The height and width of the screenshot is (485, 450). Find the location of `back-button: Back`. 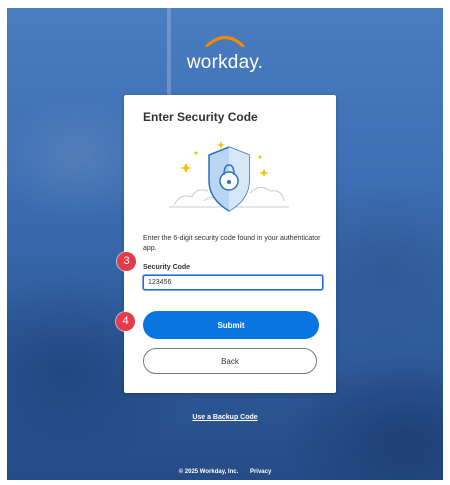

back-button: Back is located at coordinates (230, 361).